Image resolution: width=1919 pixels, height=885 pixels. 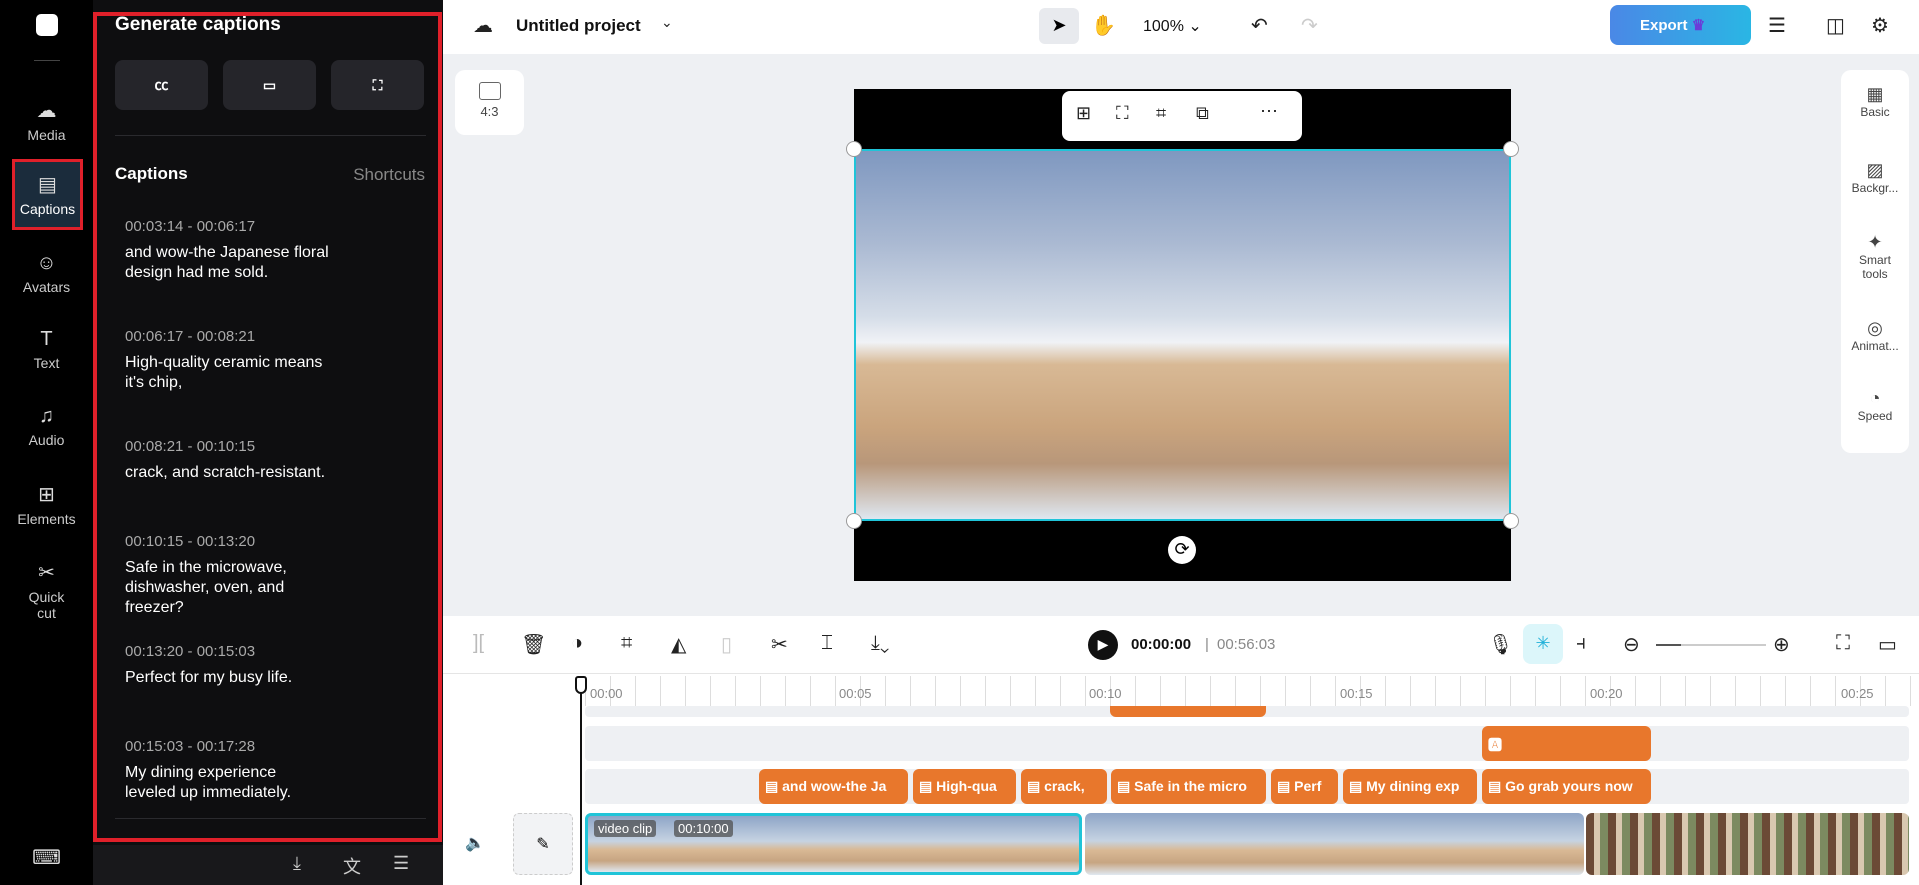 I want to click on caption-clip: ▤ Perf, so click(x=1304, y=786).